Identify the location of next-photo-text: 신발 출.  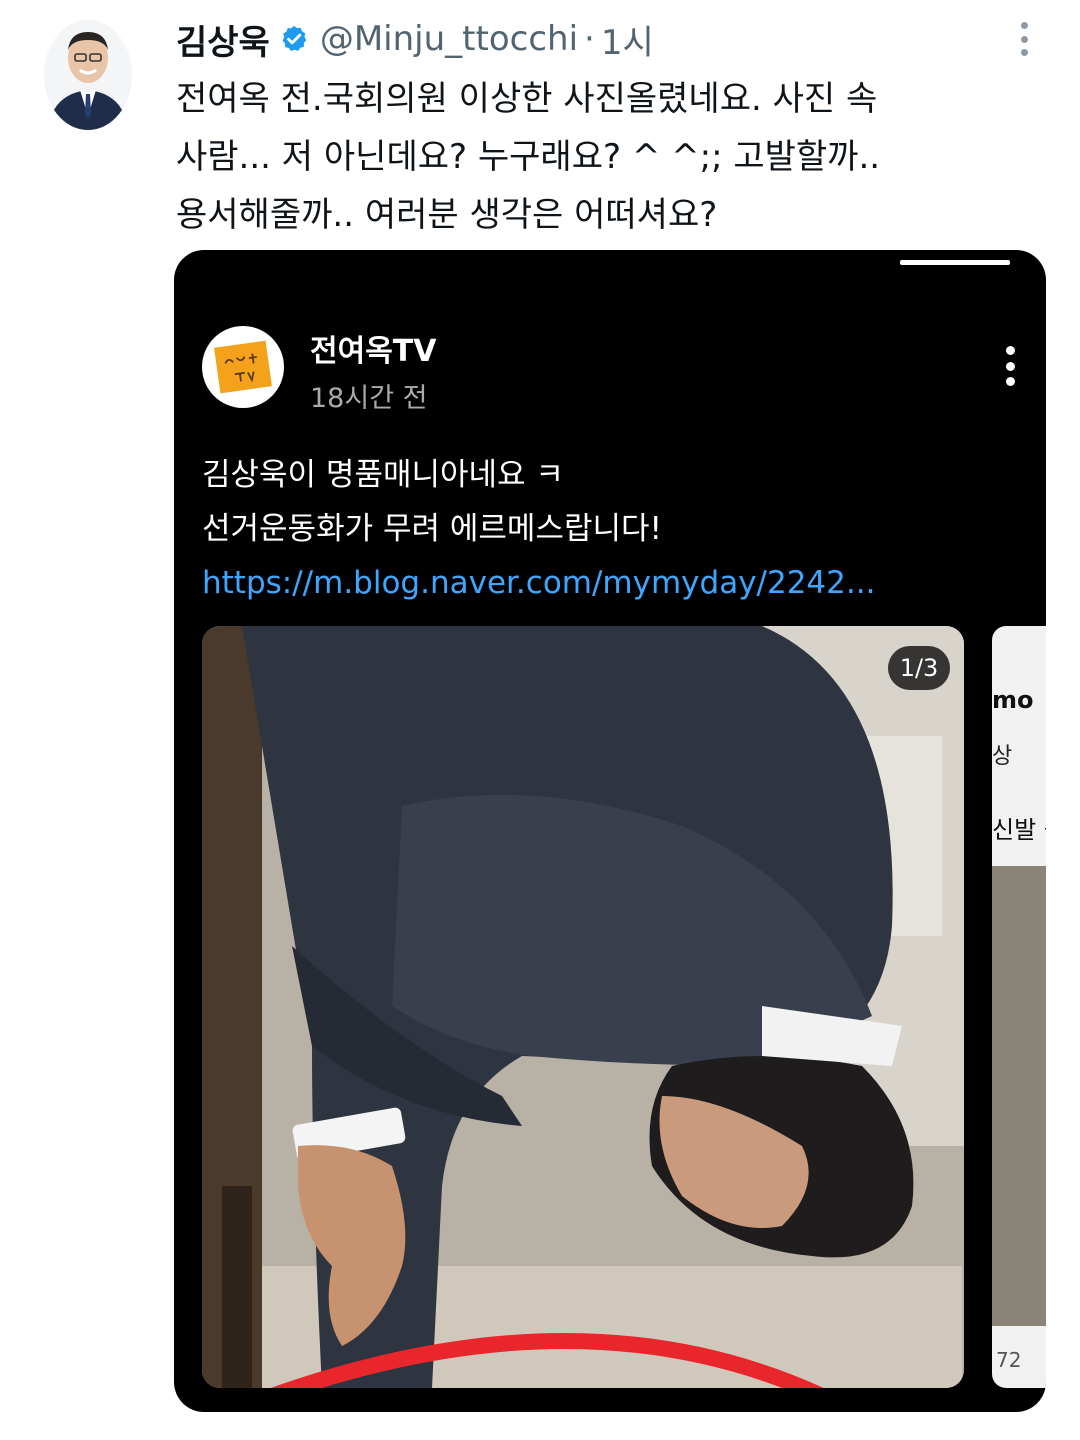
(1019, 830).